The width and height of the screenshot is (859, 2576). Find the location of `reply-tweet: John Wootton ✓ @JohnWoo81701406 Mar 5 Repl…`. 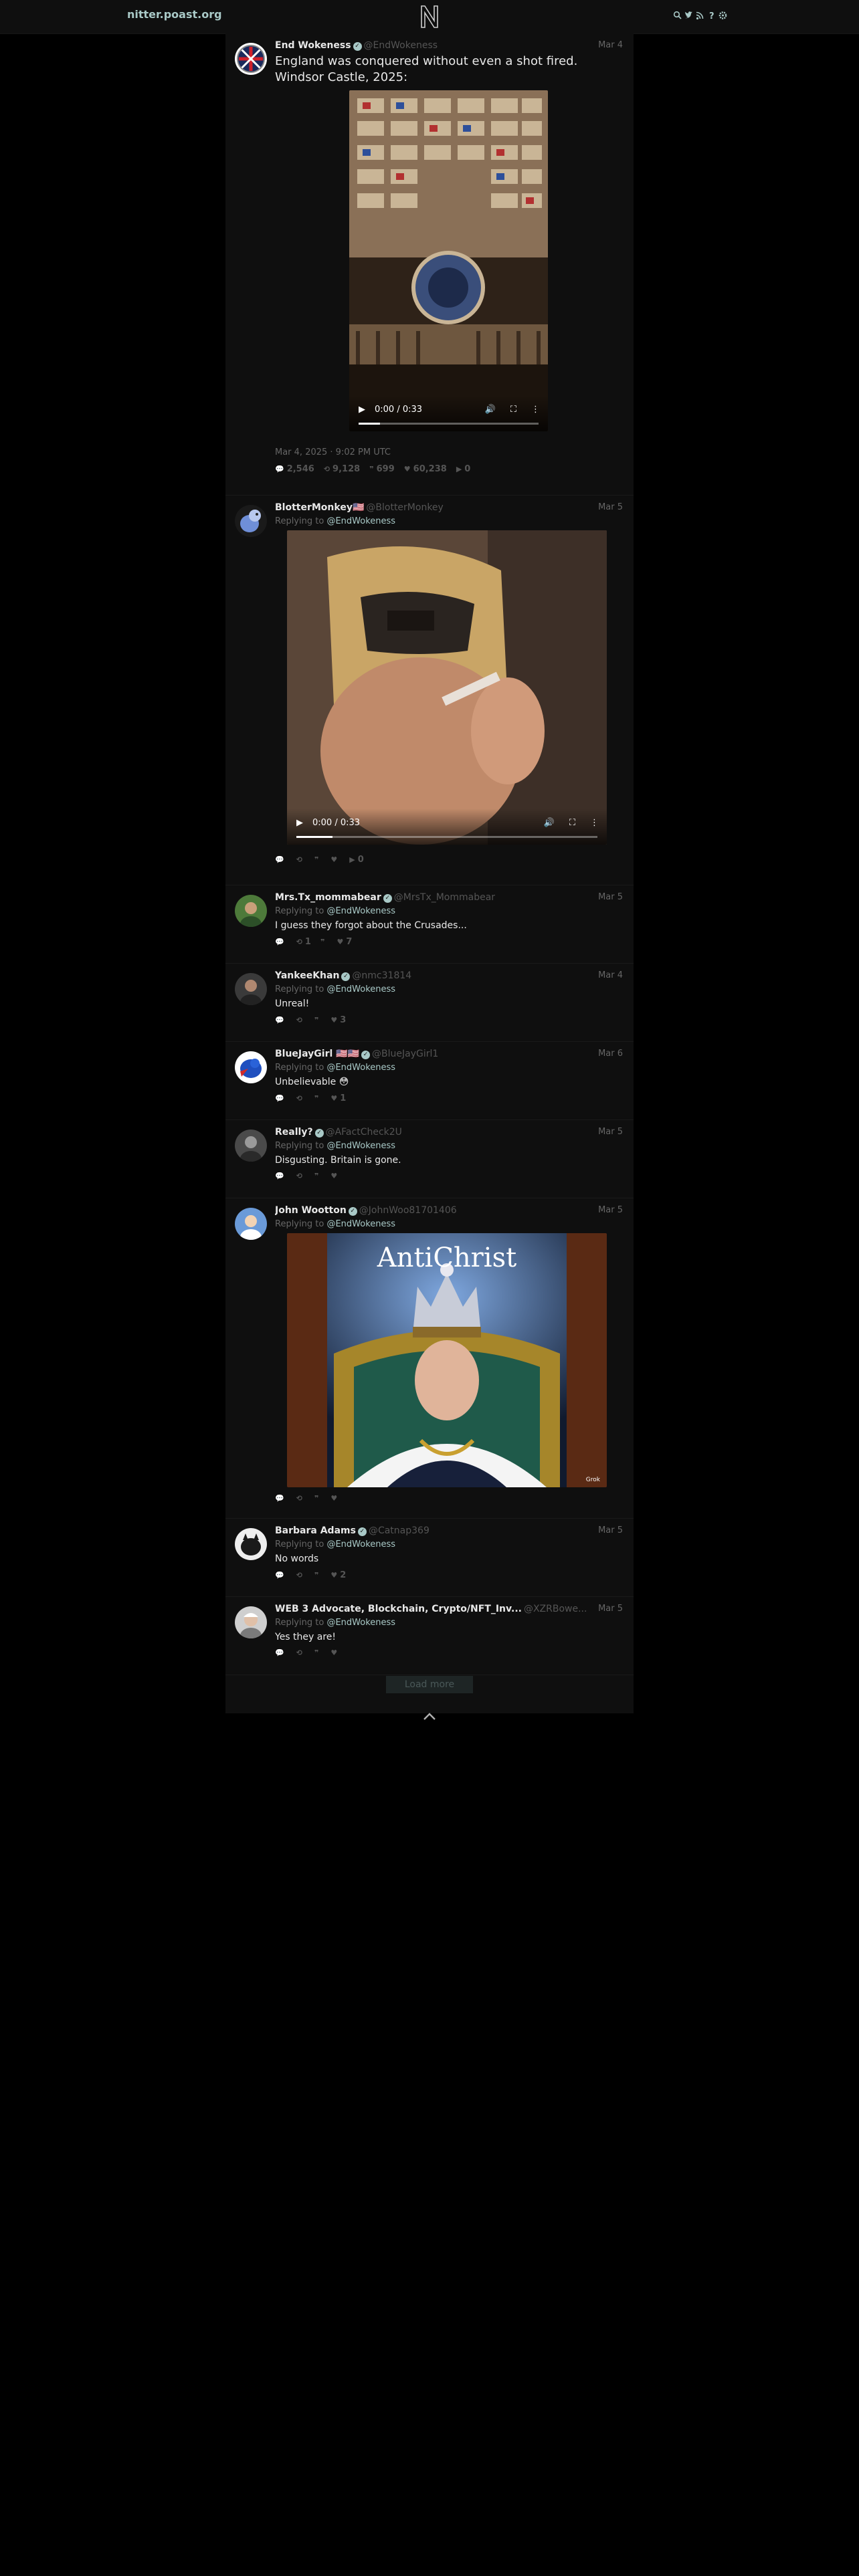

reply-tweet: John Wootton ✓ @JohnWoo81701406 Mar 5 Repl… is located at coordinates (429, 1358).